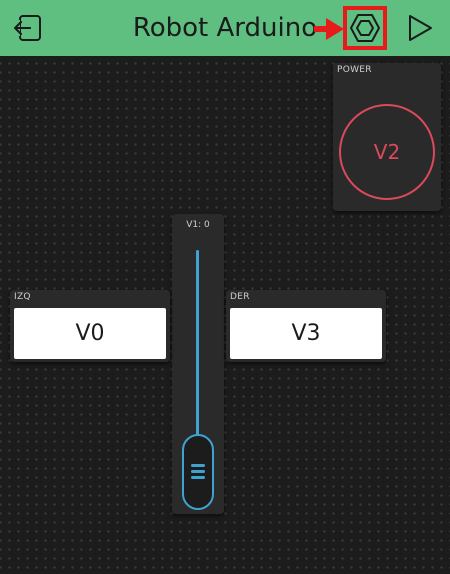 The width and height of the screenshot is (450, 574). Describe the element at coordinates (29, 28) in the screenshot. I see `exit-icon` at that location.